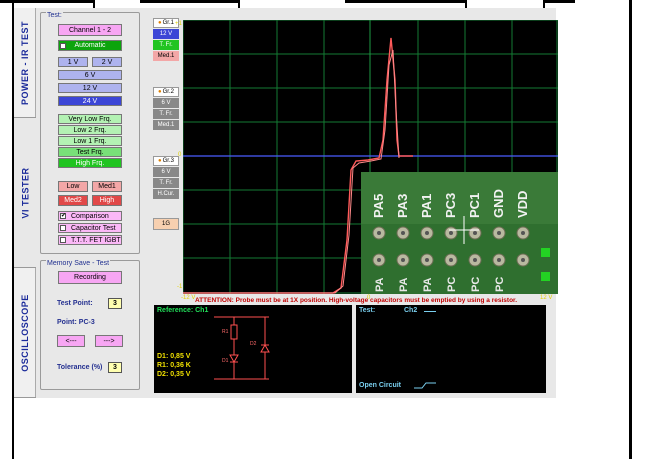 This screenshot has width=645, height=459. What do you see at coordinates (90, 152) in the screenshot?
I see `freq-test-button: Test Frq.` at bounding box center [90, 152].